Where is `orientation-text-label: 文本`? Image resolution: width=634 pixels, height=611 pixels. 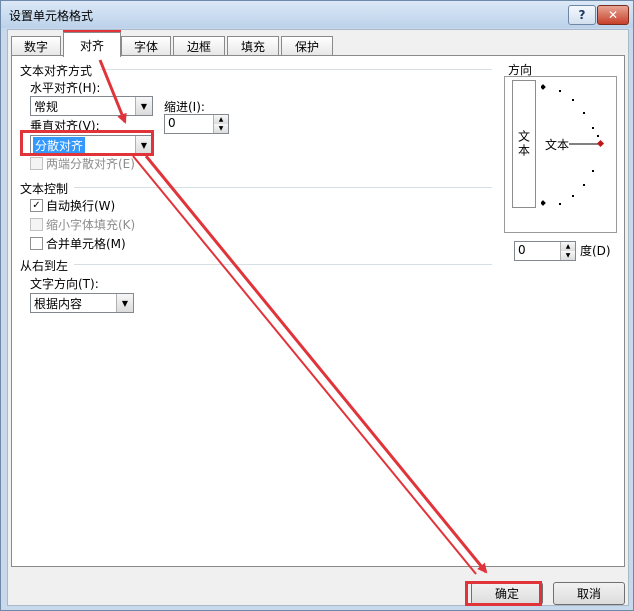
orientation-text-label: 文本 is located at coordinates (557, 145).